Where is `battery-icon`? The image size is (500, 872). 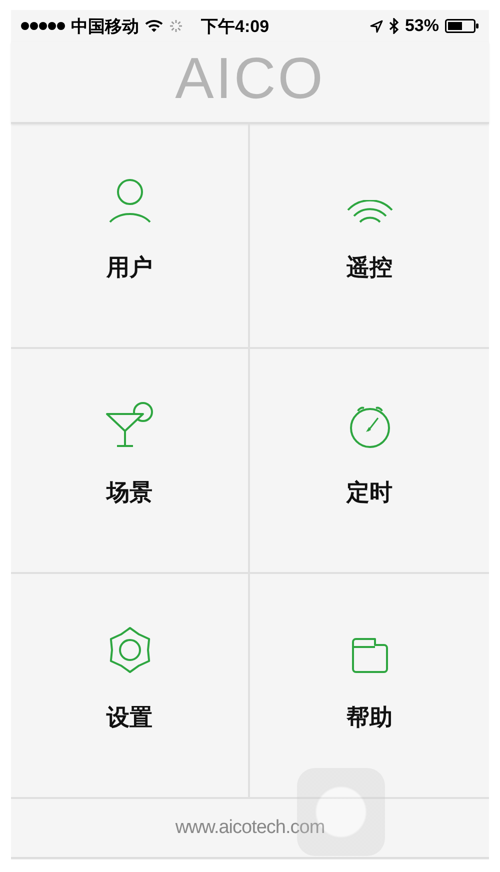
battery-icon is located at coordinates (462, 26).